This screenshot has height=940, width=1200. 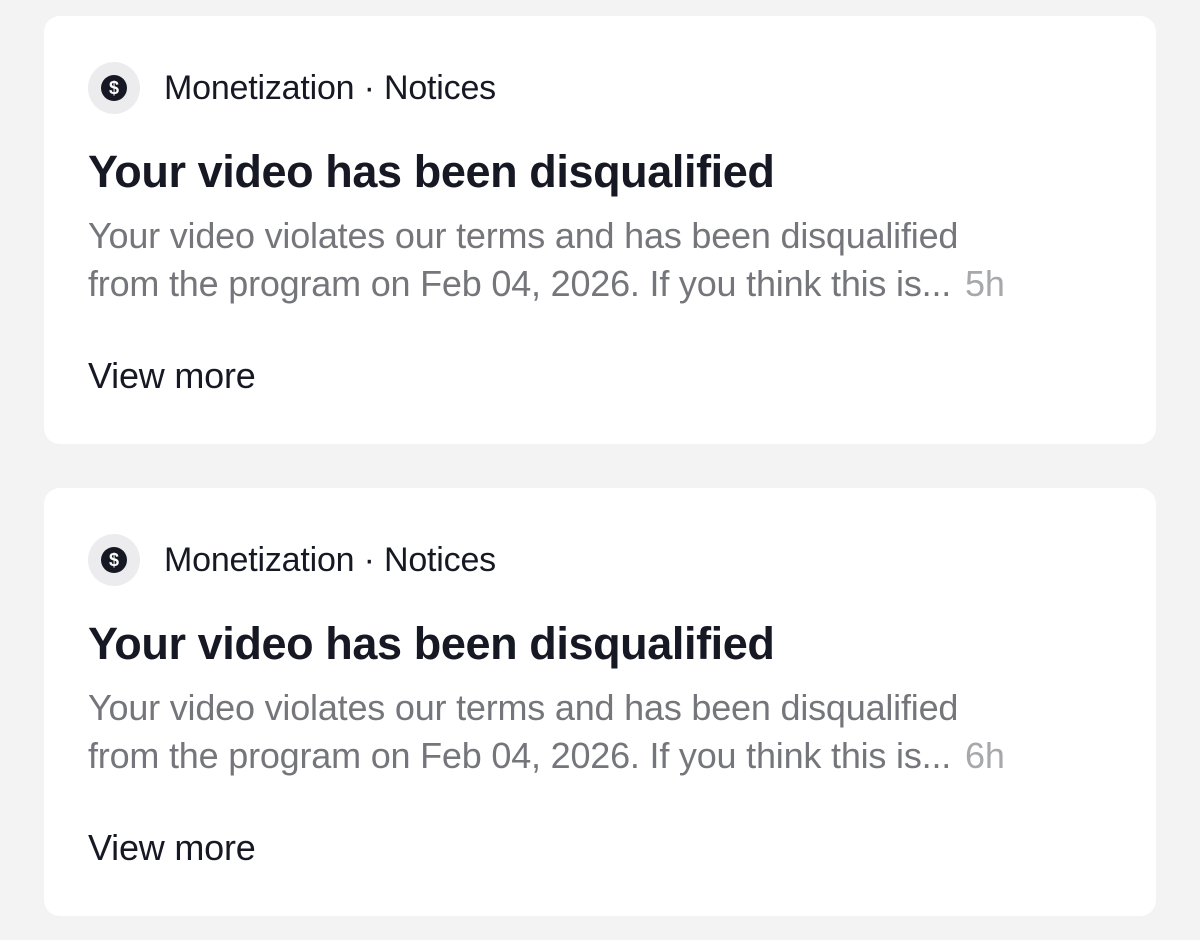 What do you see at coordinates (985, 283) in the screenshot?
I see `notification-timestamp: 5h` at bounding box center [985, 283].